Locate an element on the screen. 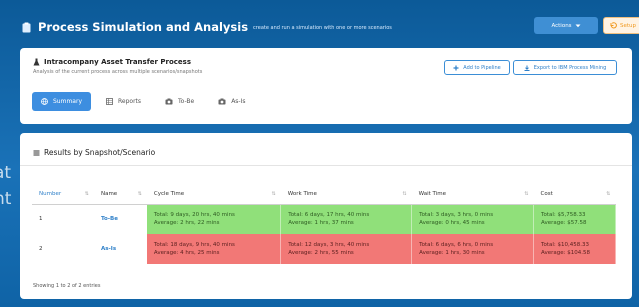  column-header-cycle-time: Cycle Time ⇅ is located at coordinates (213, 194).